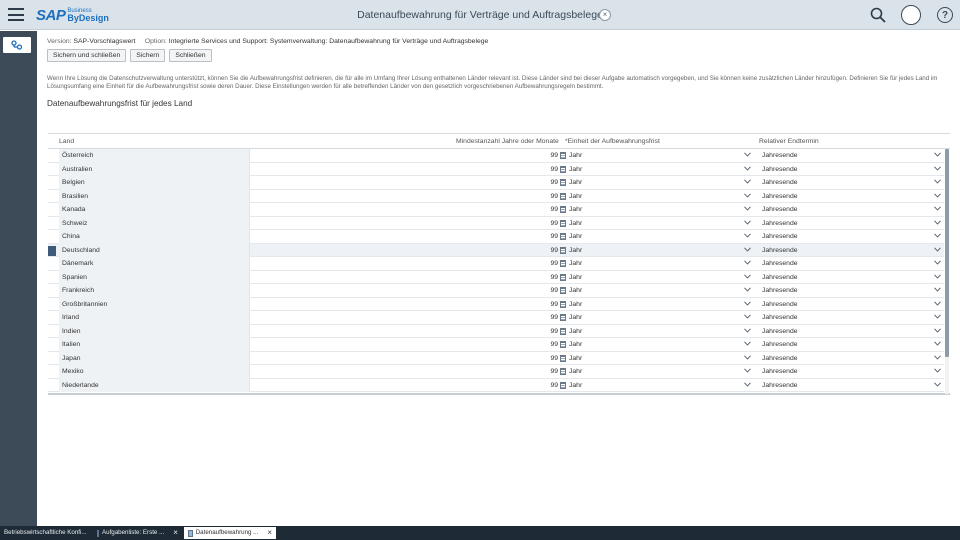 This screenshot has height=540, width=960. I want to click on taskbar-item: Datenaufbewahrung ... ×, so click(230, 533).